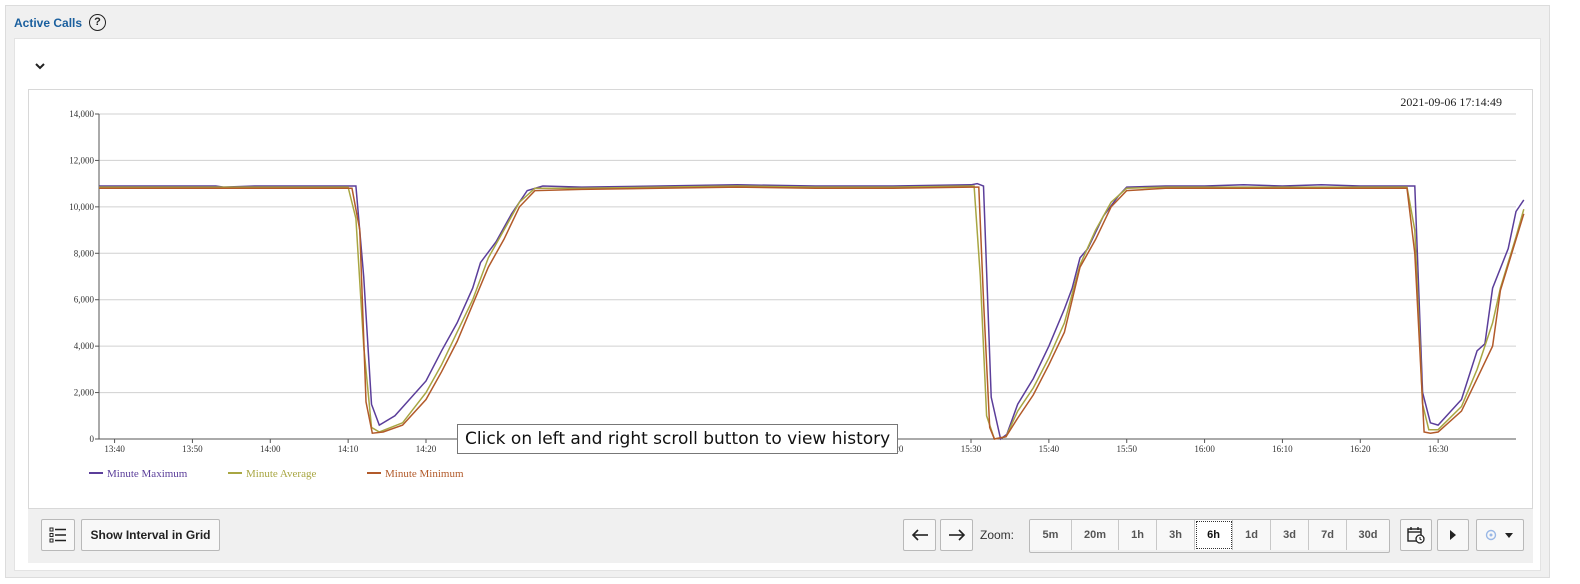 The width and height of the screenshot is (1580, 584). Describe the element at coordinates (348, 449) in the screenshot. I see `x-tick-label: 14:10` at that location.